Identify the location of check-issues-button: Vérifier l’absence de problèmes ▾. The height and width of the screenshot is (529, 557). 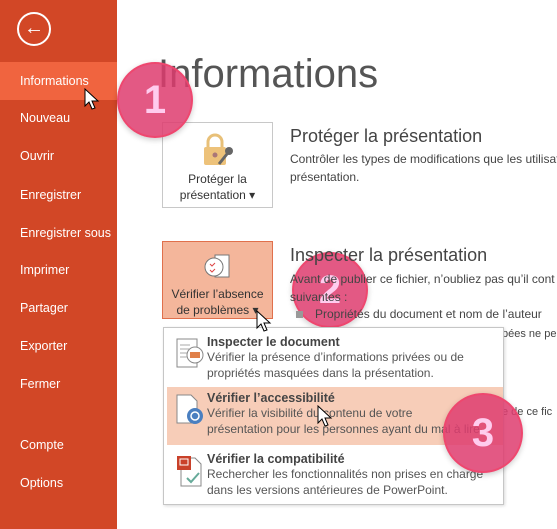
(217, 280).